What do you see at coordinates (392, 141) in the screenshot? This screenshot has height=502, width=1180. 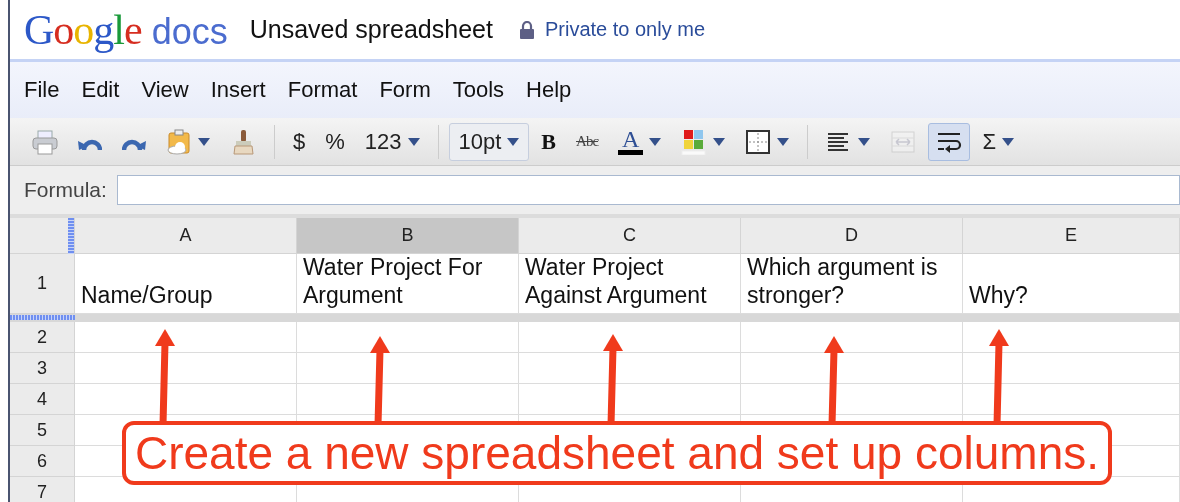 I see `format-button: 123` at bounding box center [392, 141].